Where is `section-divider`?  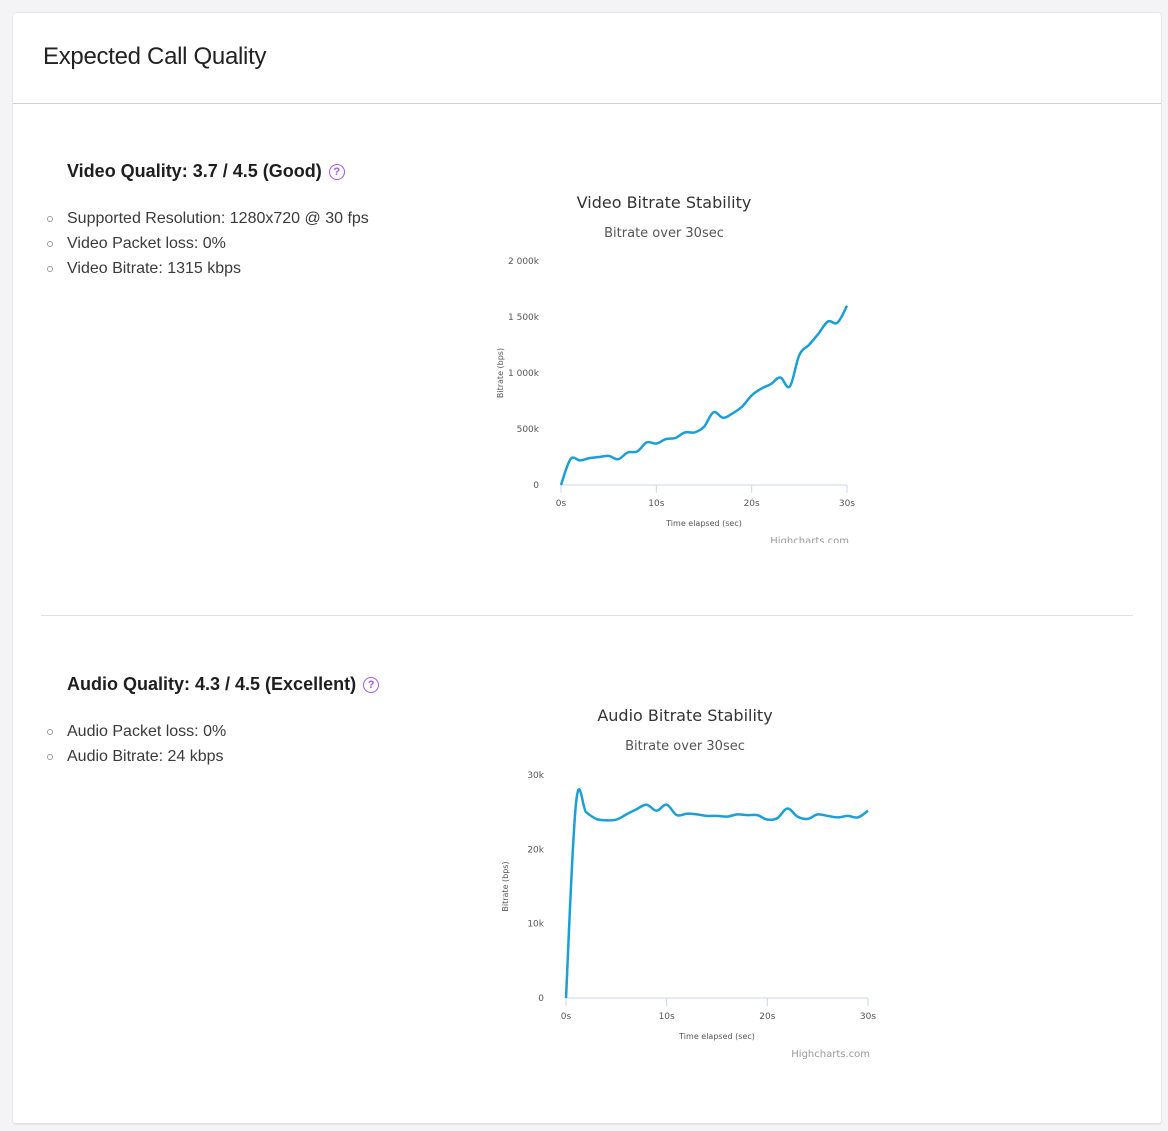 section-divider is located at coordinates (587, 615).